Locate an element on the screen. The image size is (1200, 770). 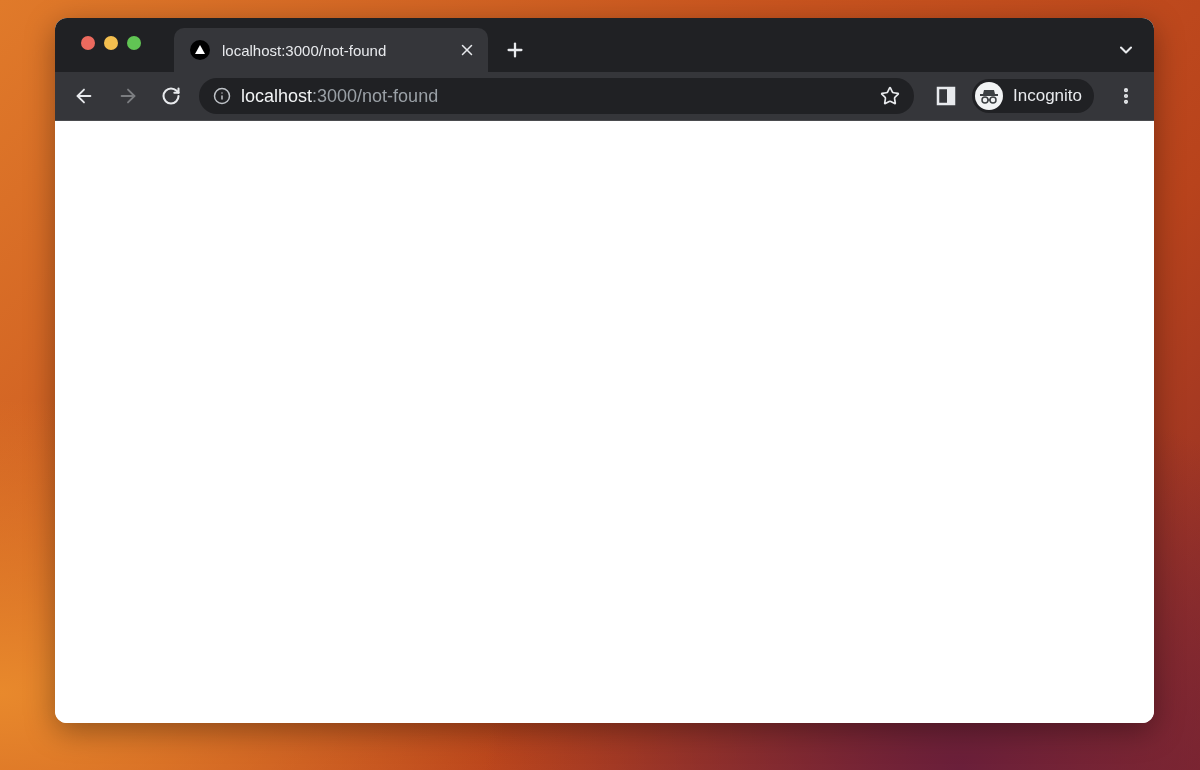
info-icon is located at coordinates (222, 96).